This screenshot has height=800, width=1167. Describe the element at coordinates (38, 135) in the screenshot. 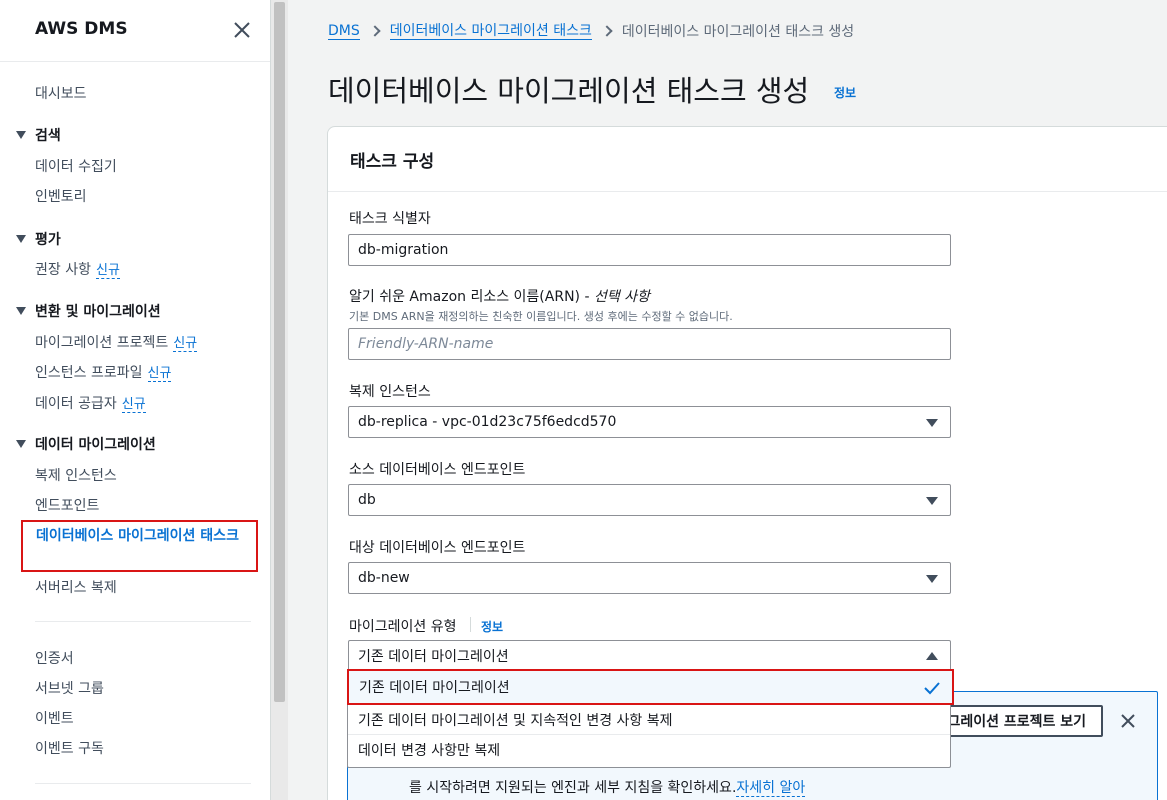

I see `sidebar-section-search: 검색` at that location.